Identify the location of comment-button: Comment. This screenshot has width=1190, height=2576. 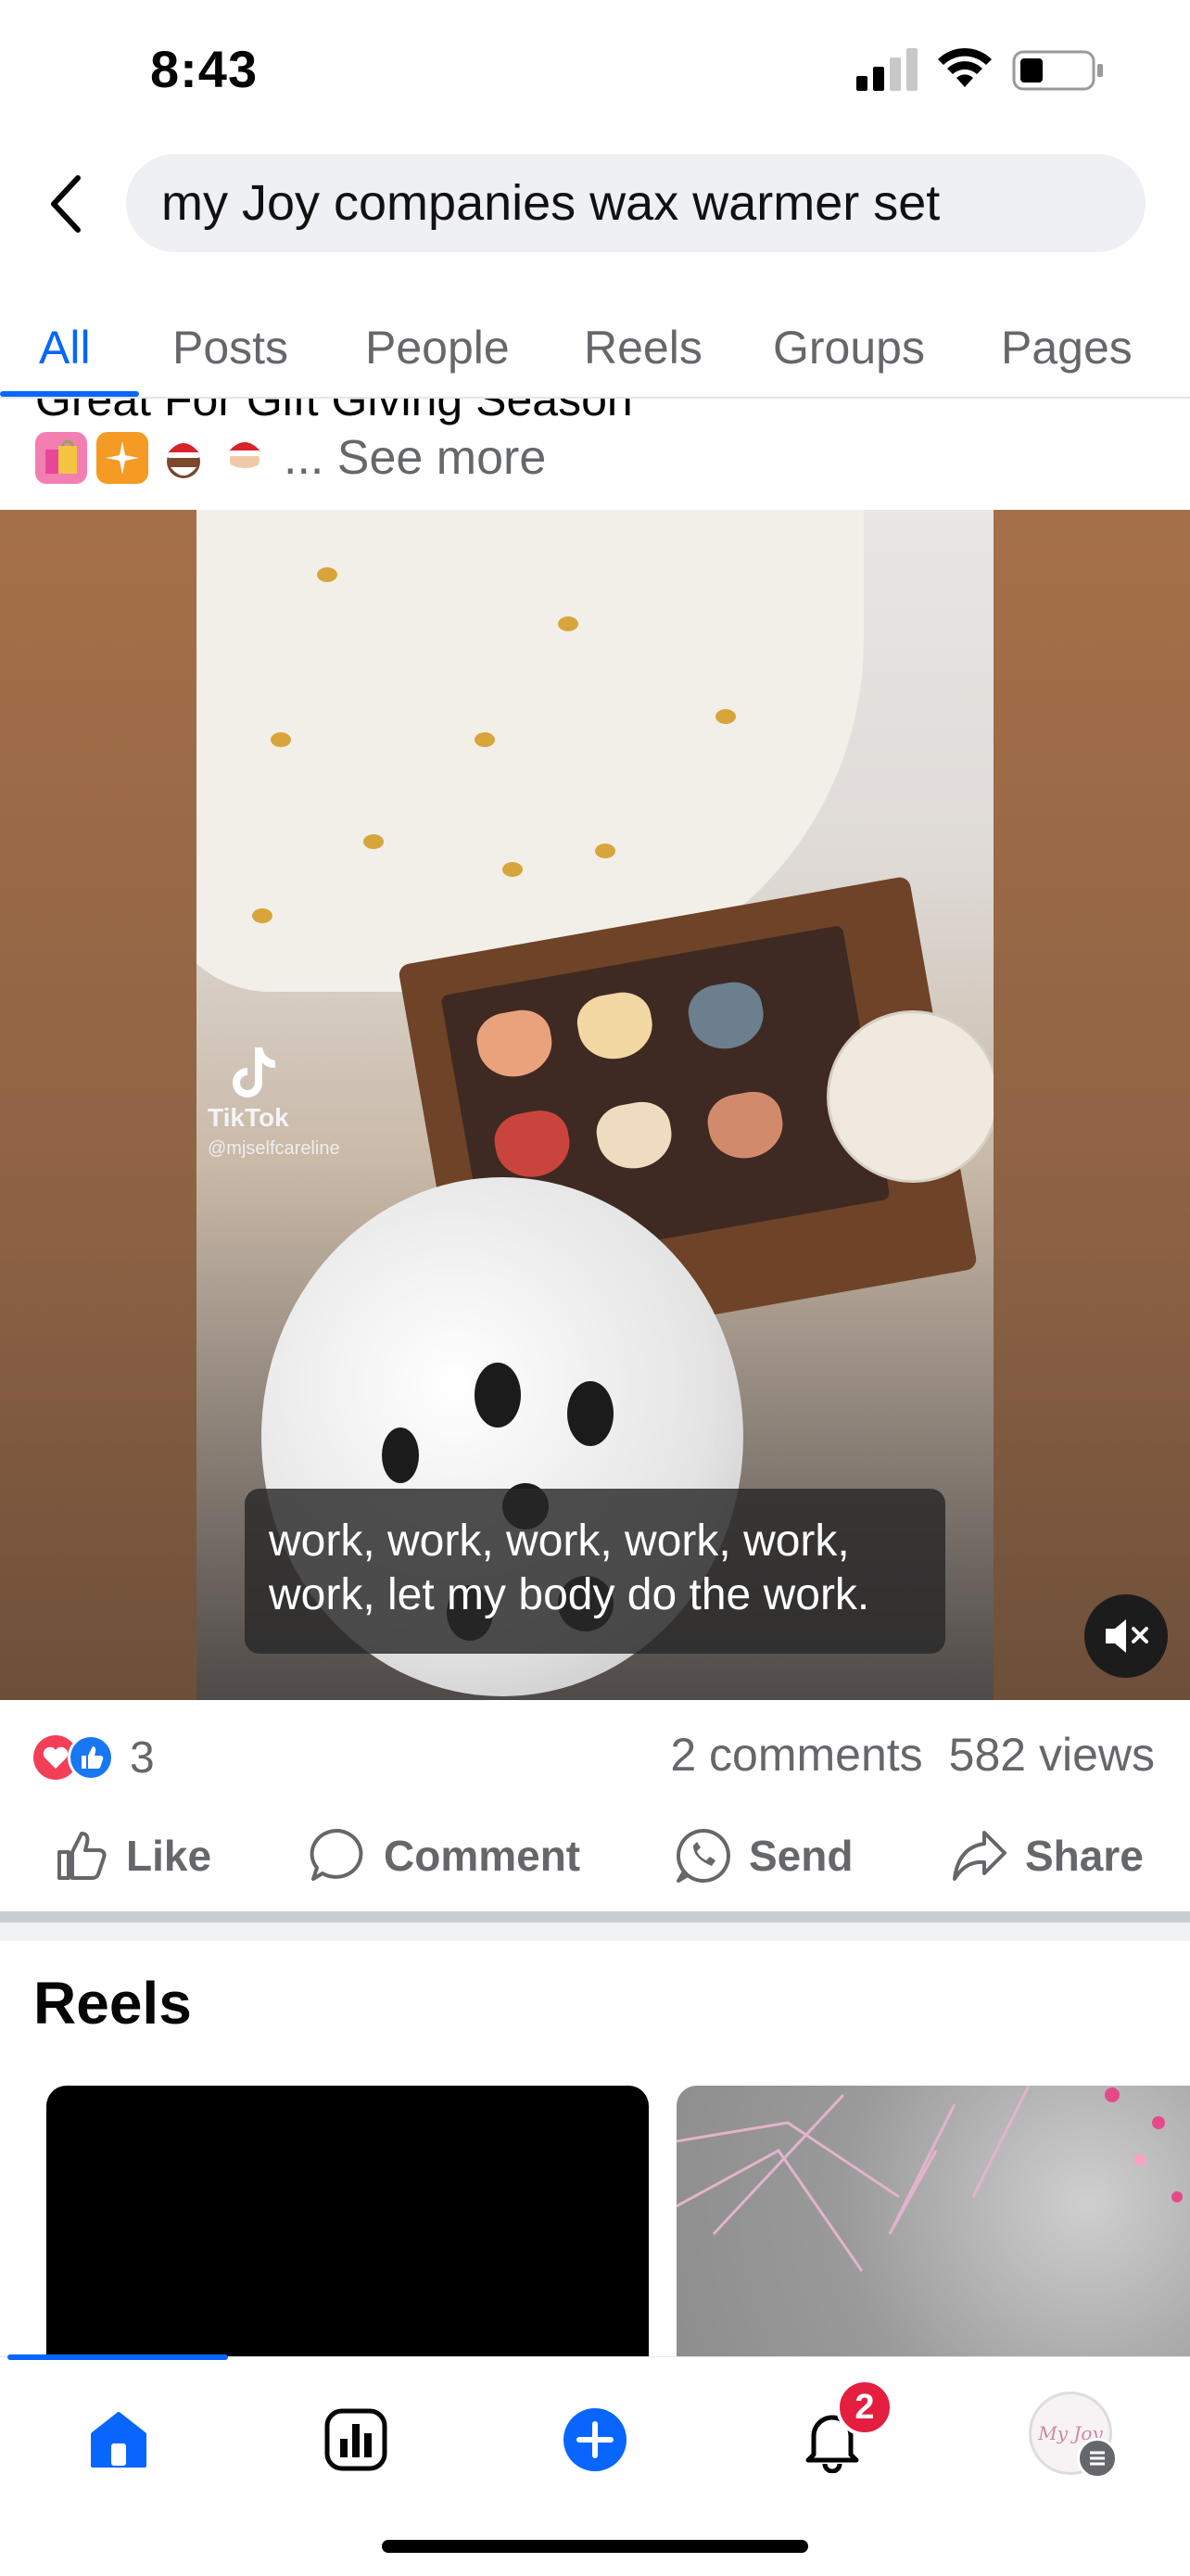
(445, 1856).